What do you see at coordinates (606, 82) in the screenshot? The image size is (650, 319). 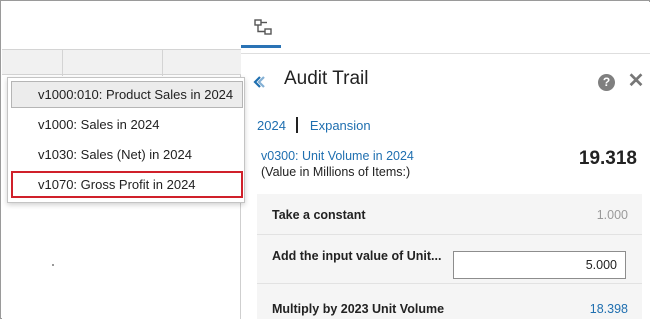 I see `help-icon: ?` at bounding box center [606, 82].